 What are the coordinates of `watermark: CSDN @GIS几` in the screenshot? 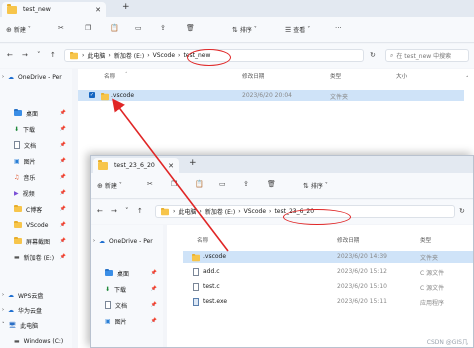 It's located at (447, 342).